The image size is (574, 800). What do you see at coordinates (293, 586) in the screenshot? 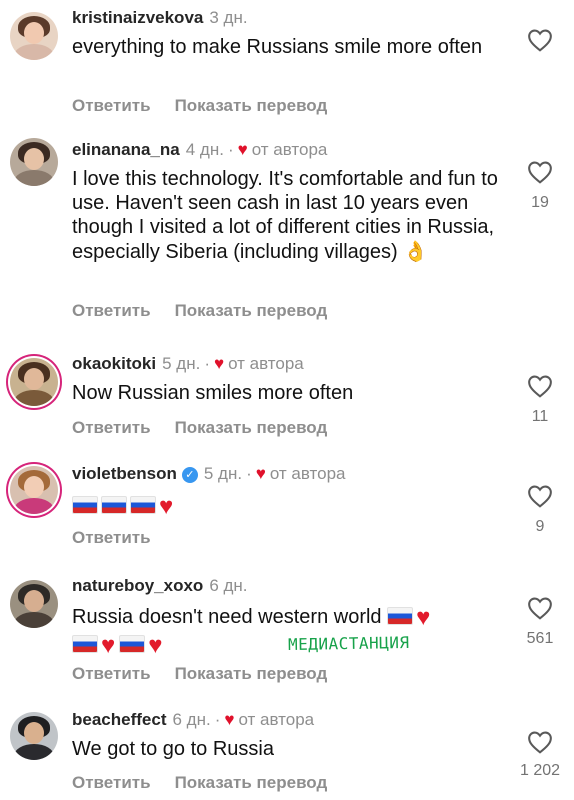
I see `comment-meta: natureboy_xoxo 6 дн.` at bounding box center [293, 586].